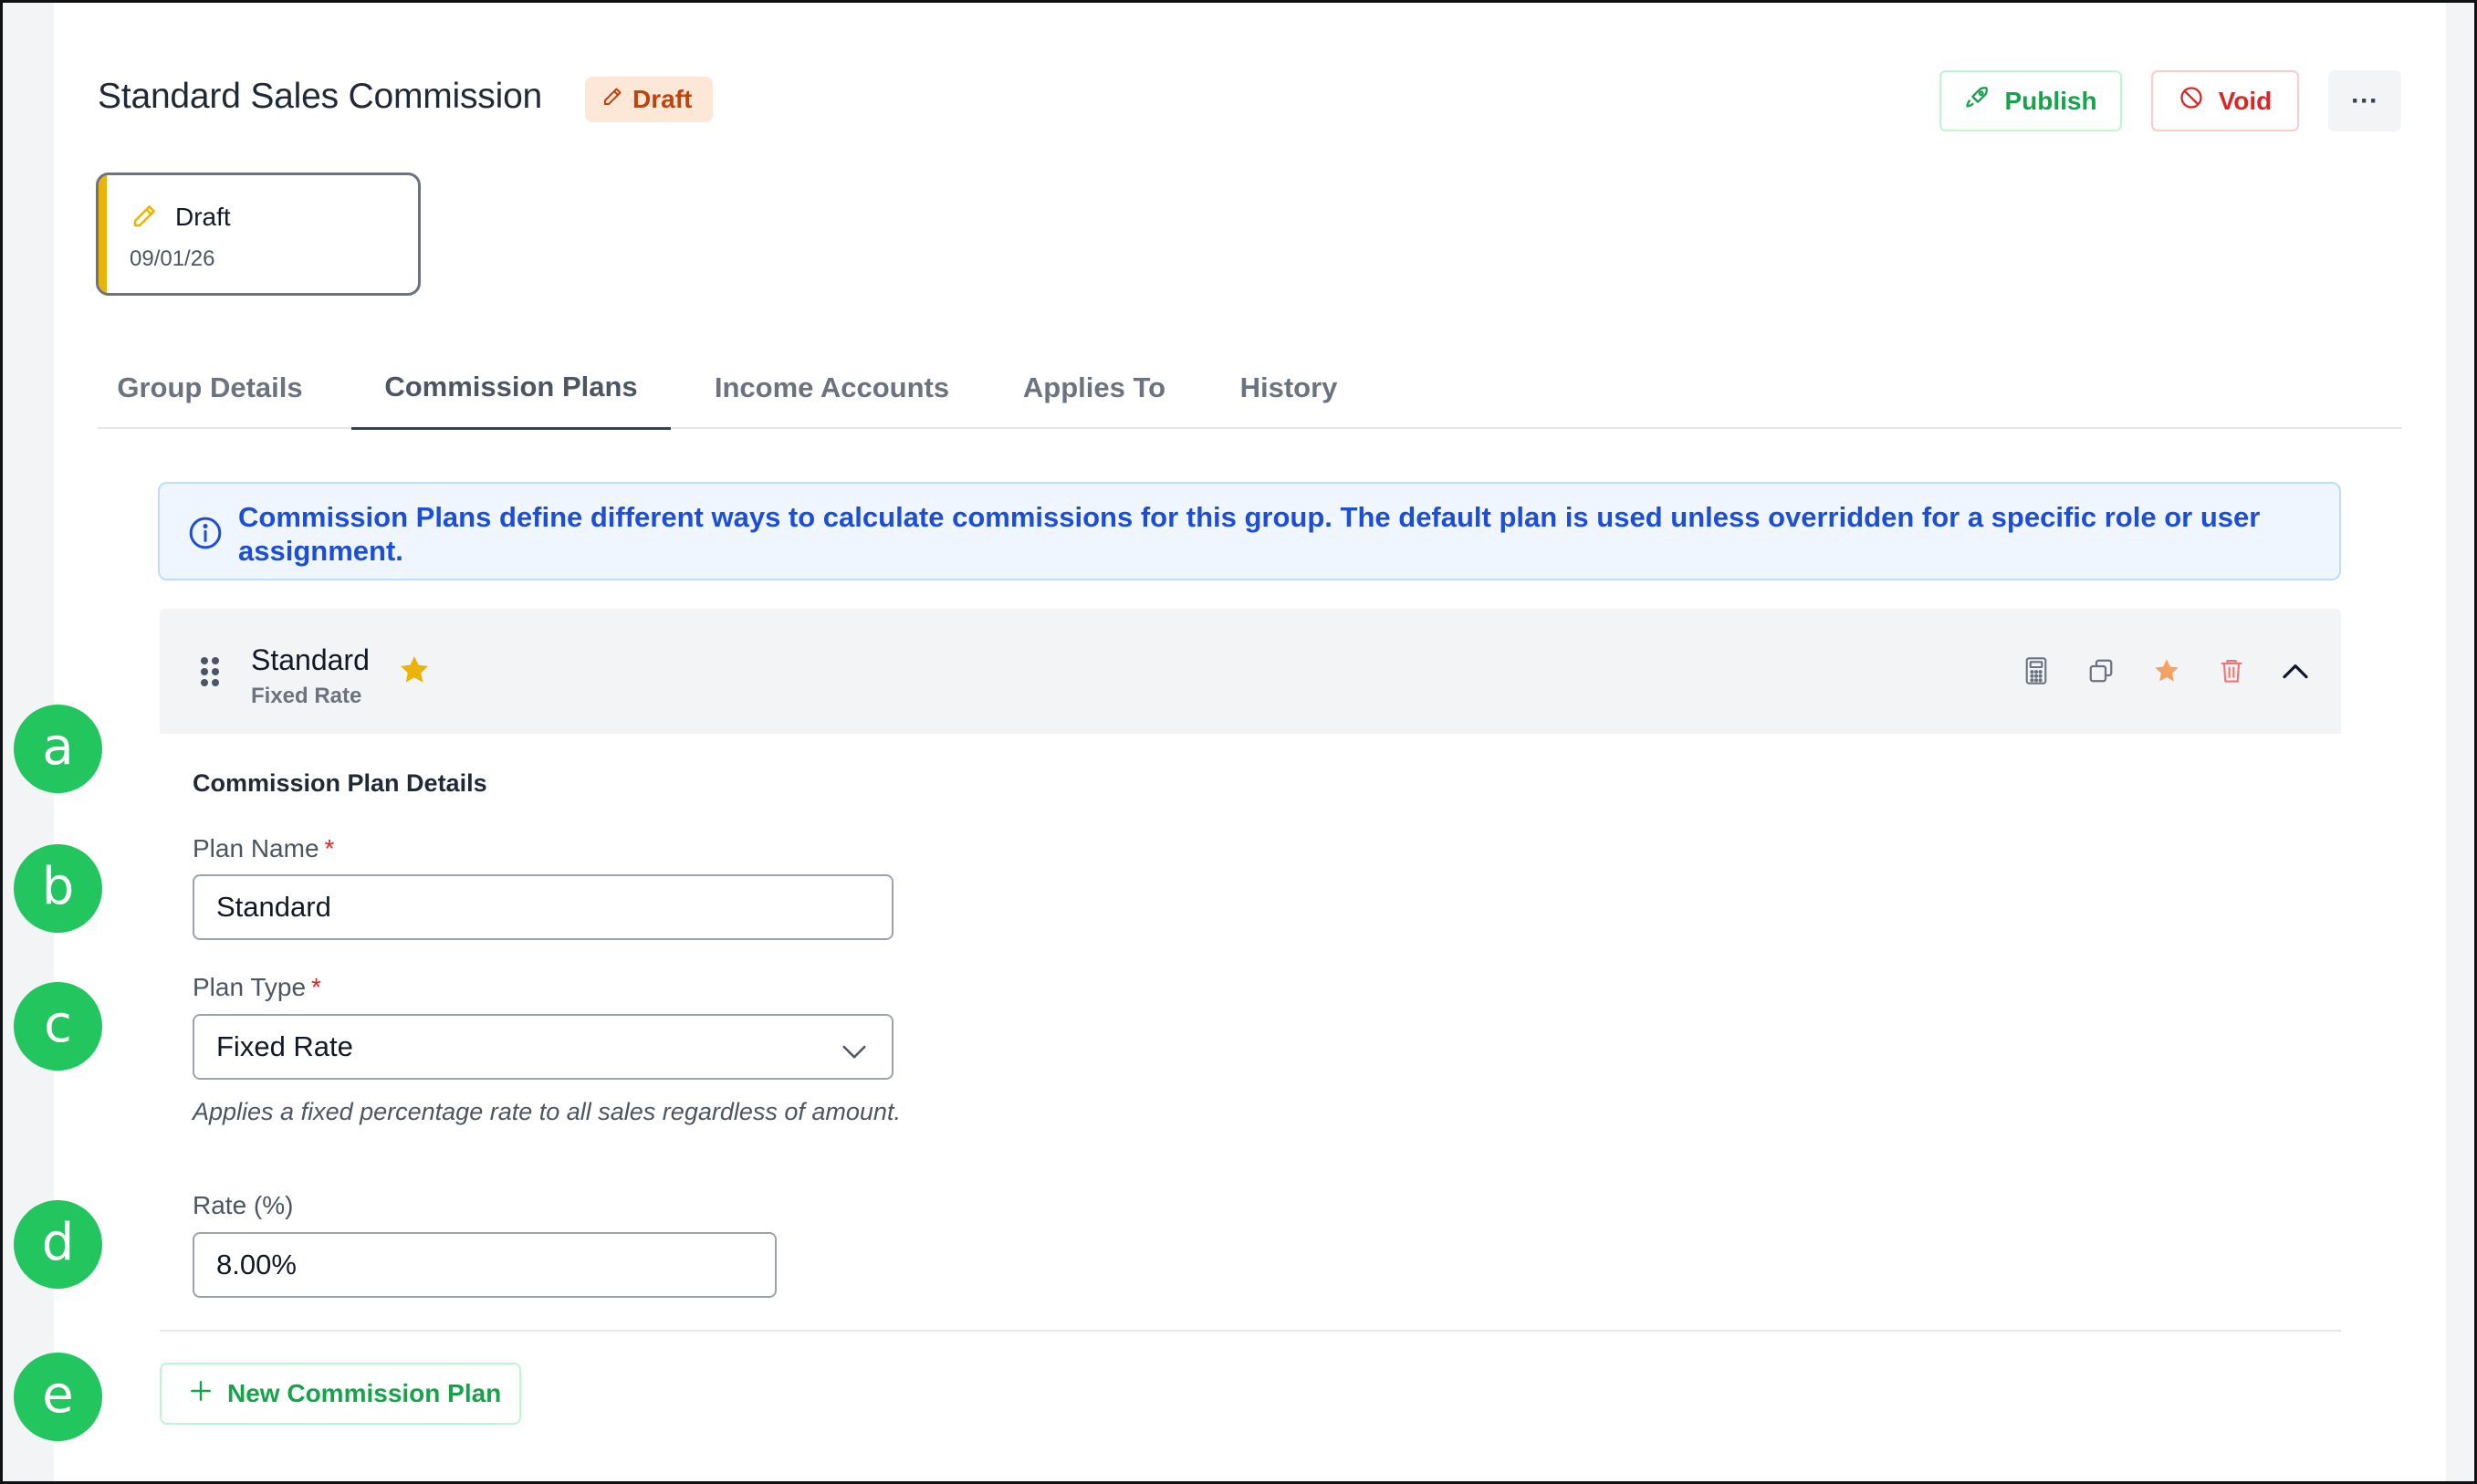 The width and height of the screenshot is (2477, 1484). What do you see at coordinates (258, 234) in the screenshot?
I see `status-history-card: Draft 09/01/26` at bounding box center [258, 234].